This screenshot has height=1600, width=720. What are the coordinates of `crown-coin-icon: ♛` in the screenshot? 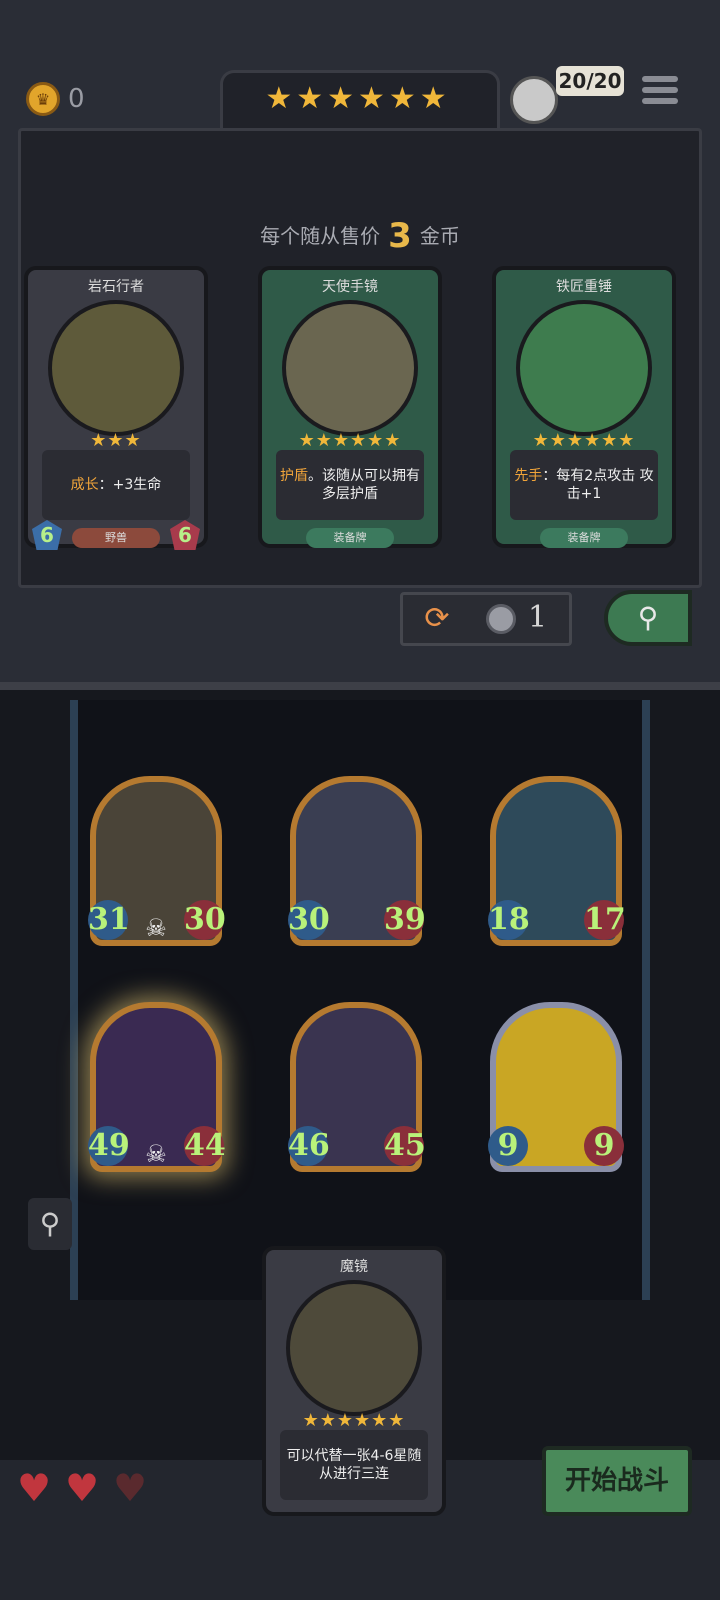 It's located at (43, 99).